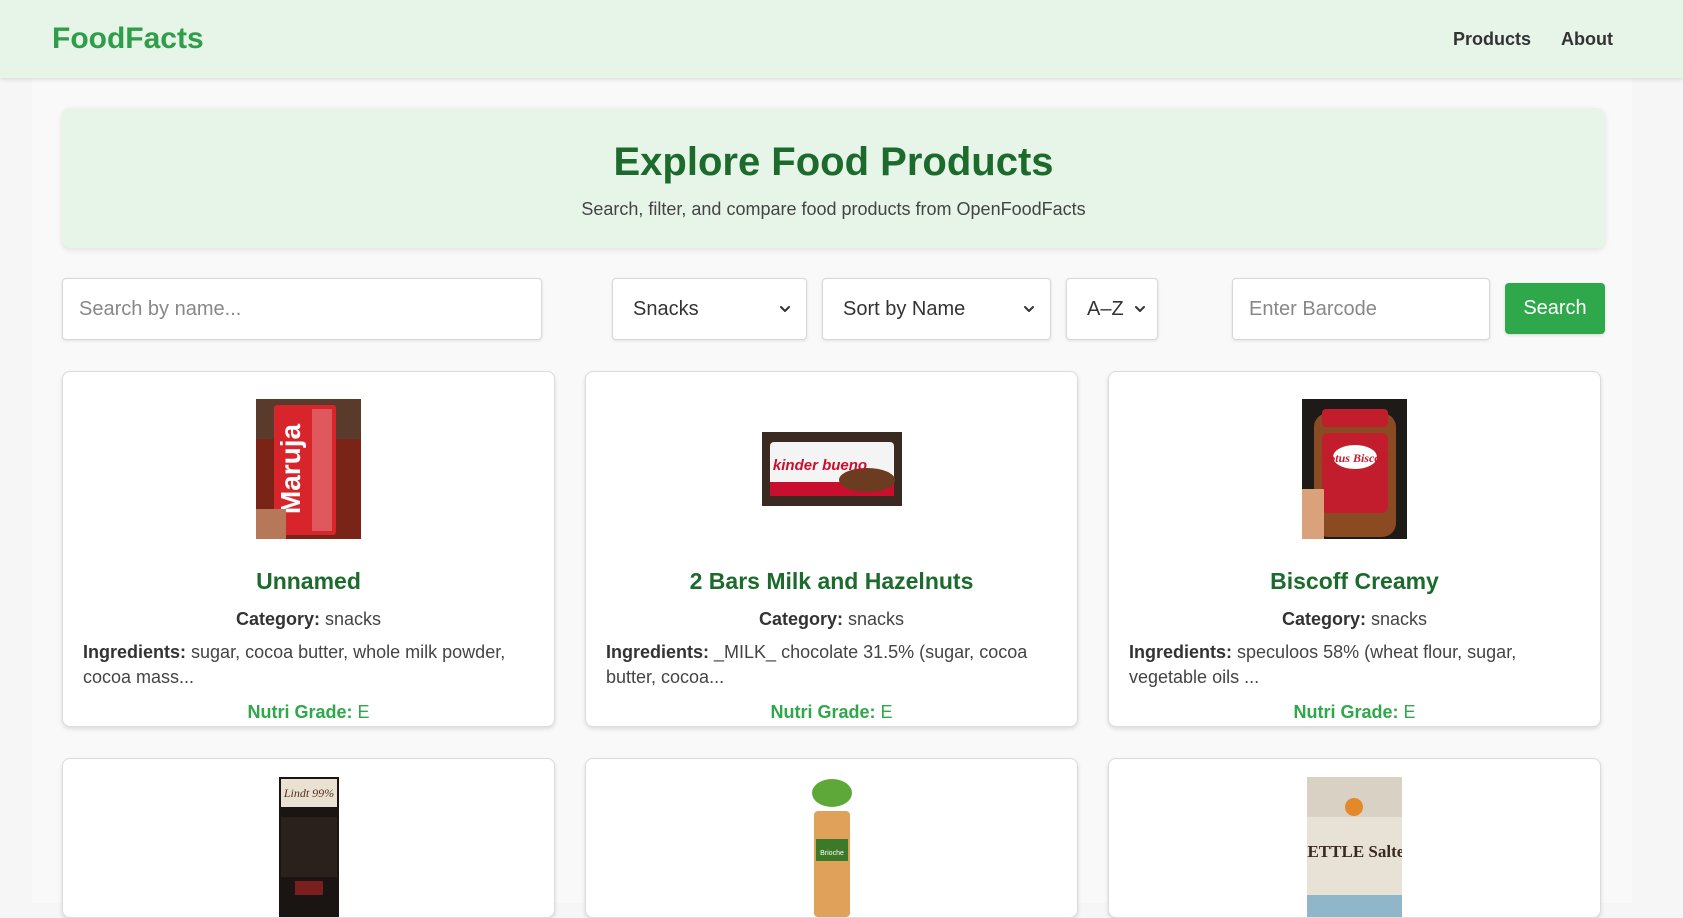  Describe the element at coordinates (831, 847) in the screenshot. I see `product-image: Brioche` at that location.